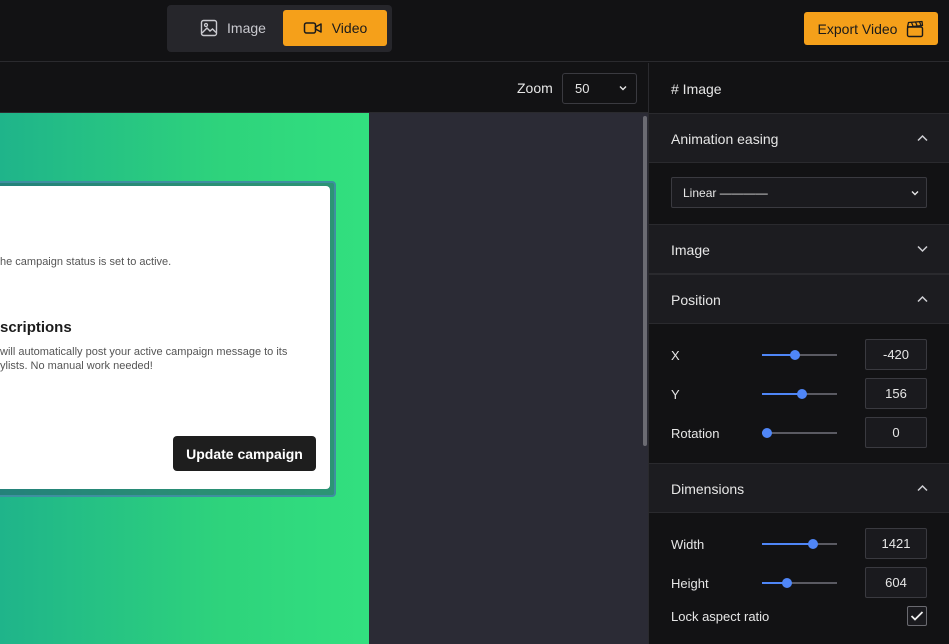 This screenshot has width=949, height=644. I want to click on zoom-label: Zoom, so click(535, 88).